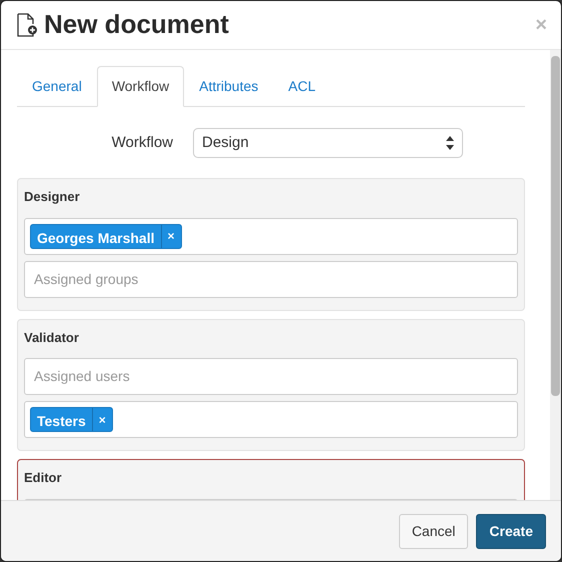 This screenshot has height=562, width=562. What do you see at coordinates (271, 419) in the screenshot?
I see `tag-input-field: Testers ×` at bounding box center [271, 419].